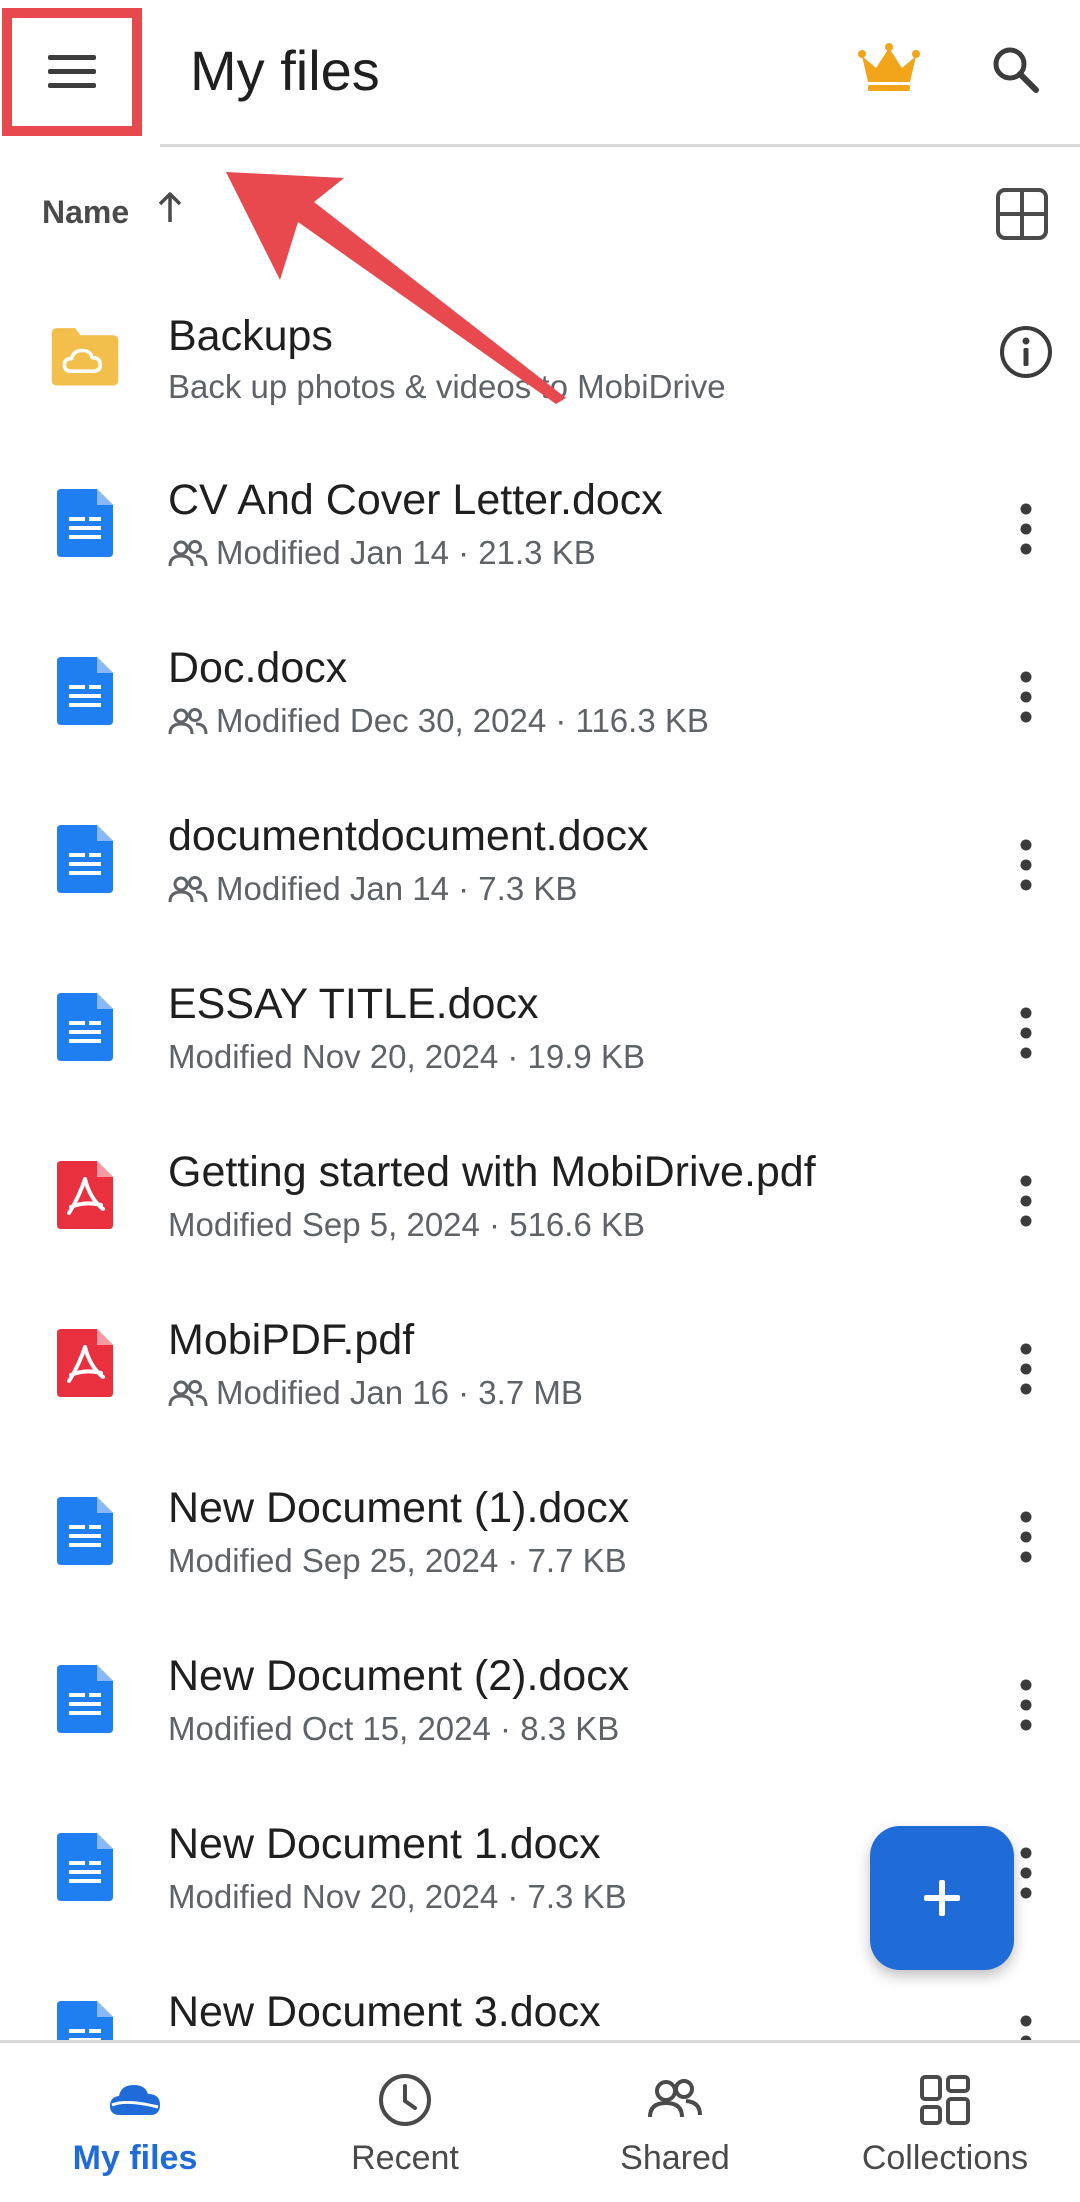 The width and height of the screenshot is (1080, 2202). I want to click on page-title: My files, so click(285, 70).